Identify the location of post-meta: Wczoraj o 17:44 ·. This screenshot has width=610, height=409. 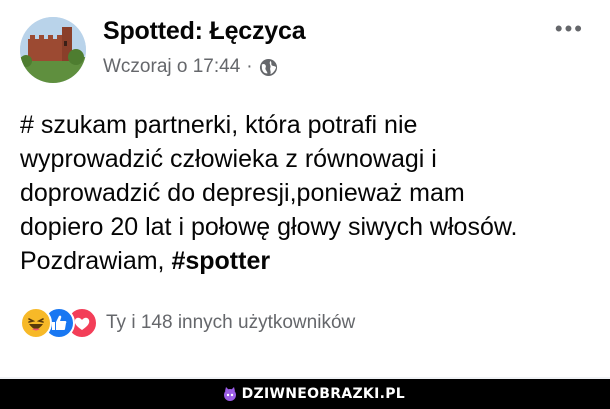
(190, 67).